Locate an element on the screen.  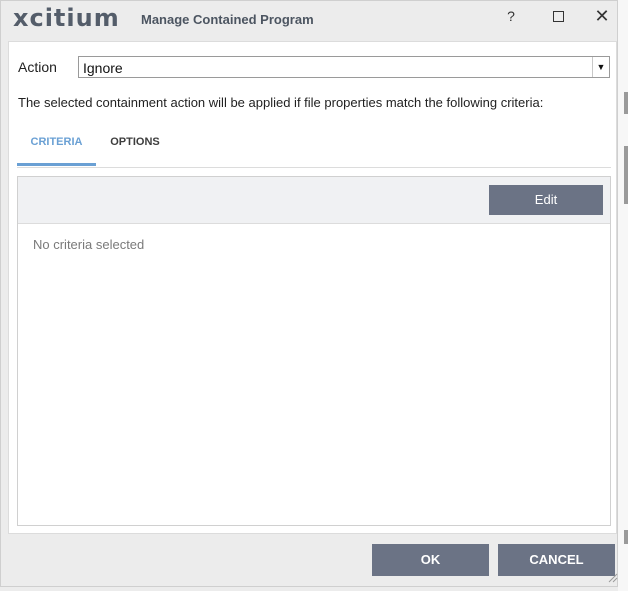
help-icon: ? is located at coordinates (511, 16).